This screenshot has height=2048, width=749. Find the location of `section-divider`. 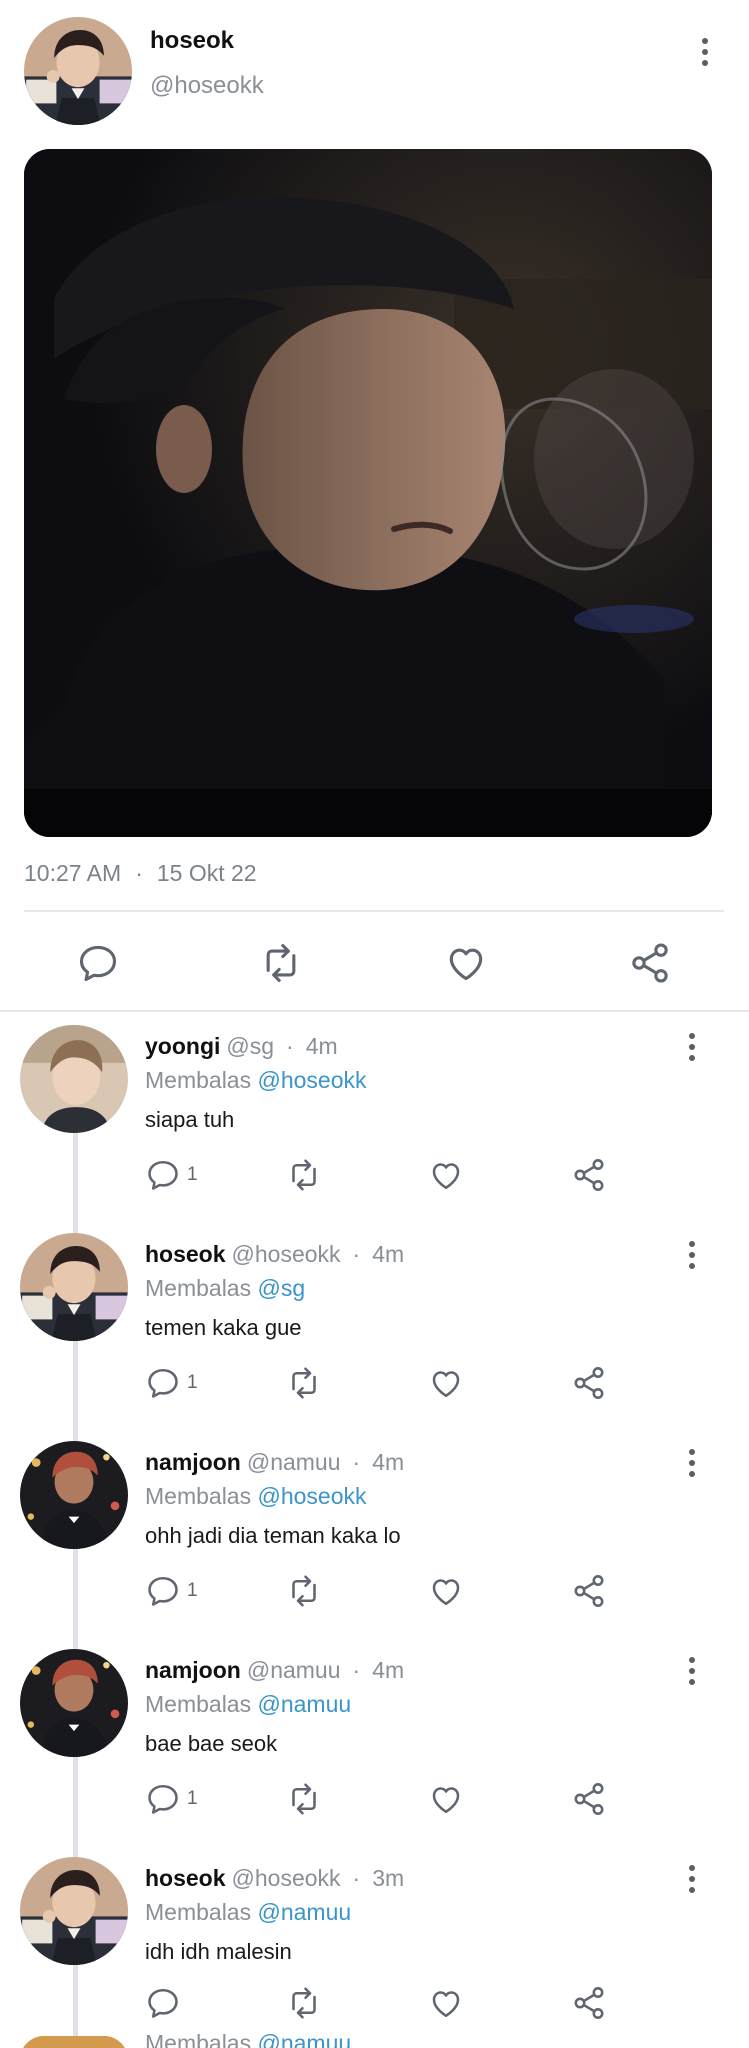

section-divider is located at coordinates (374, 1011).